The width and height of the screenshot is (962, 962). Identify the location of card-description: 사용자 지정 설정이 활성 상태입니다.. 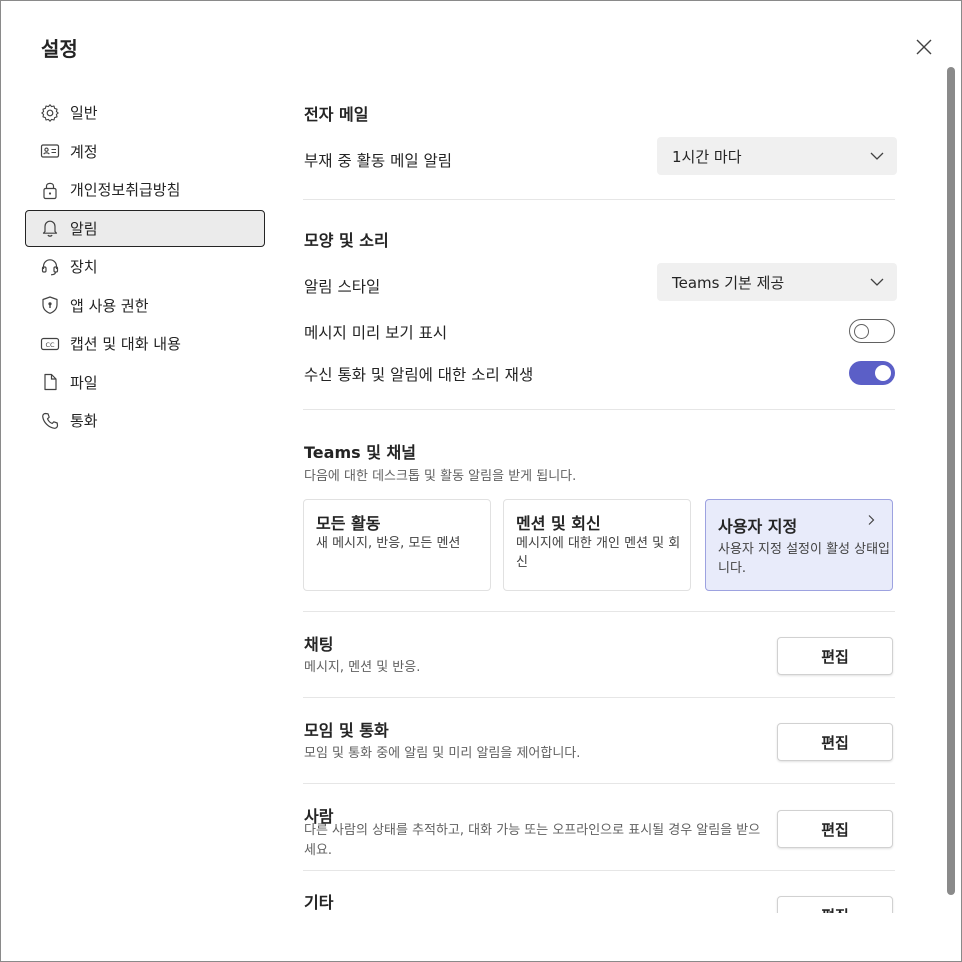
(804, 559).